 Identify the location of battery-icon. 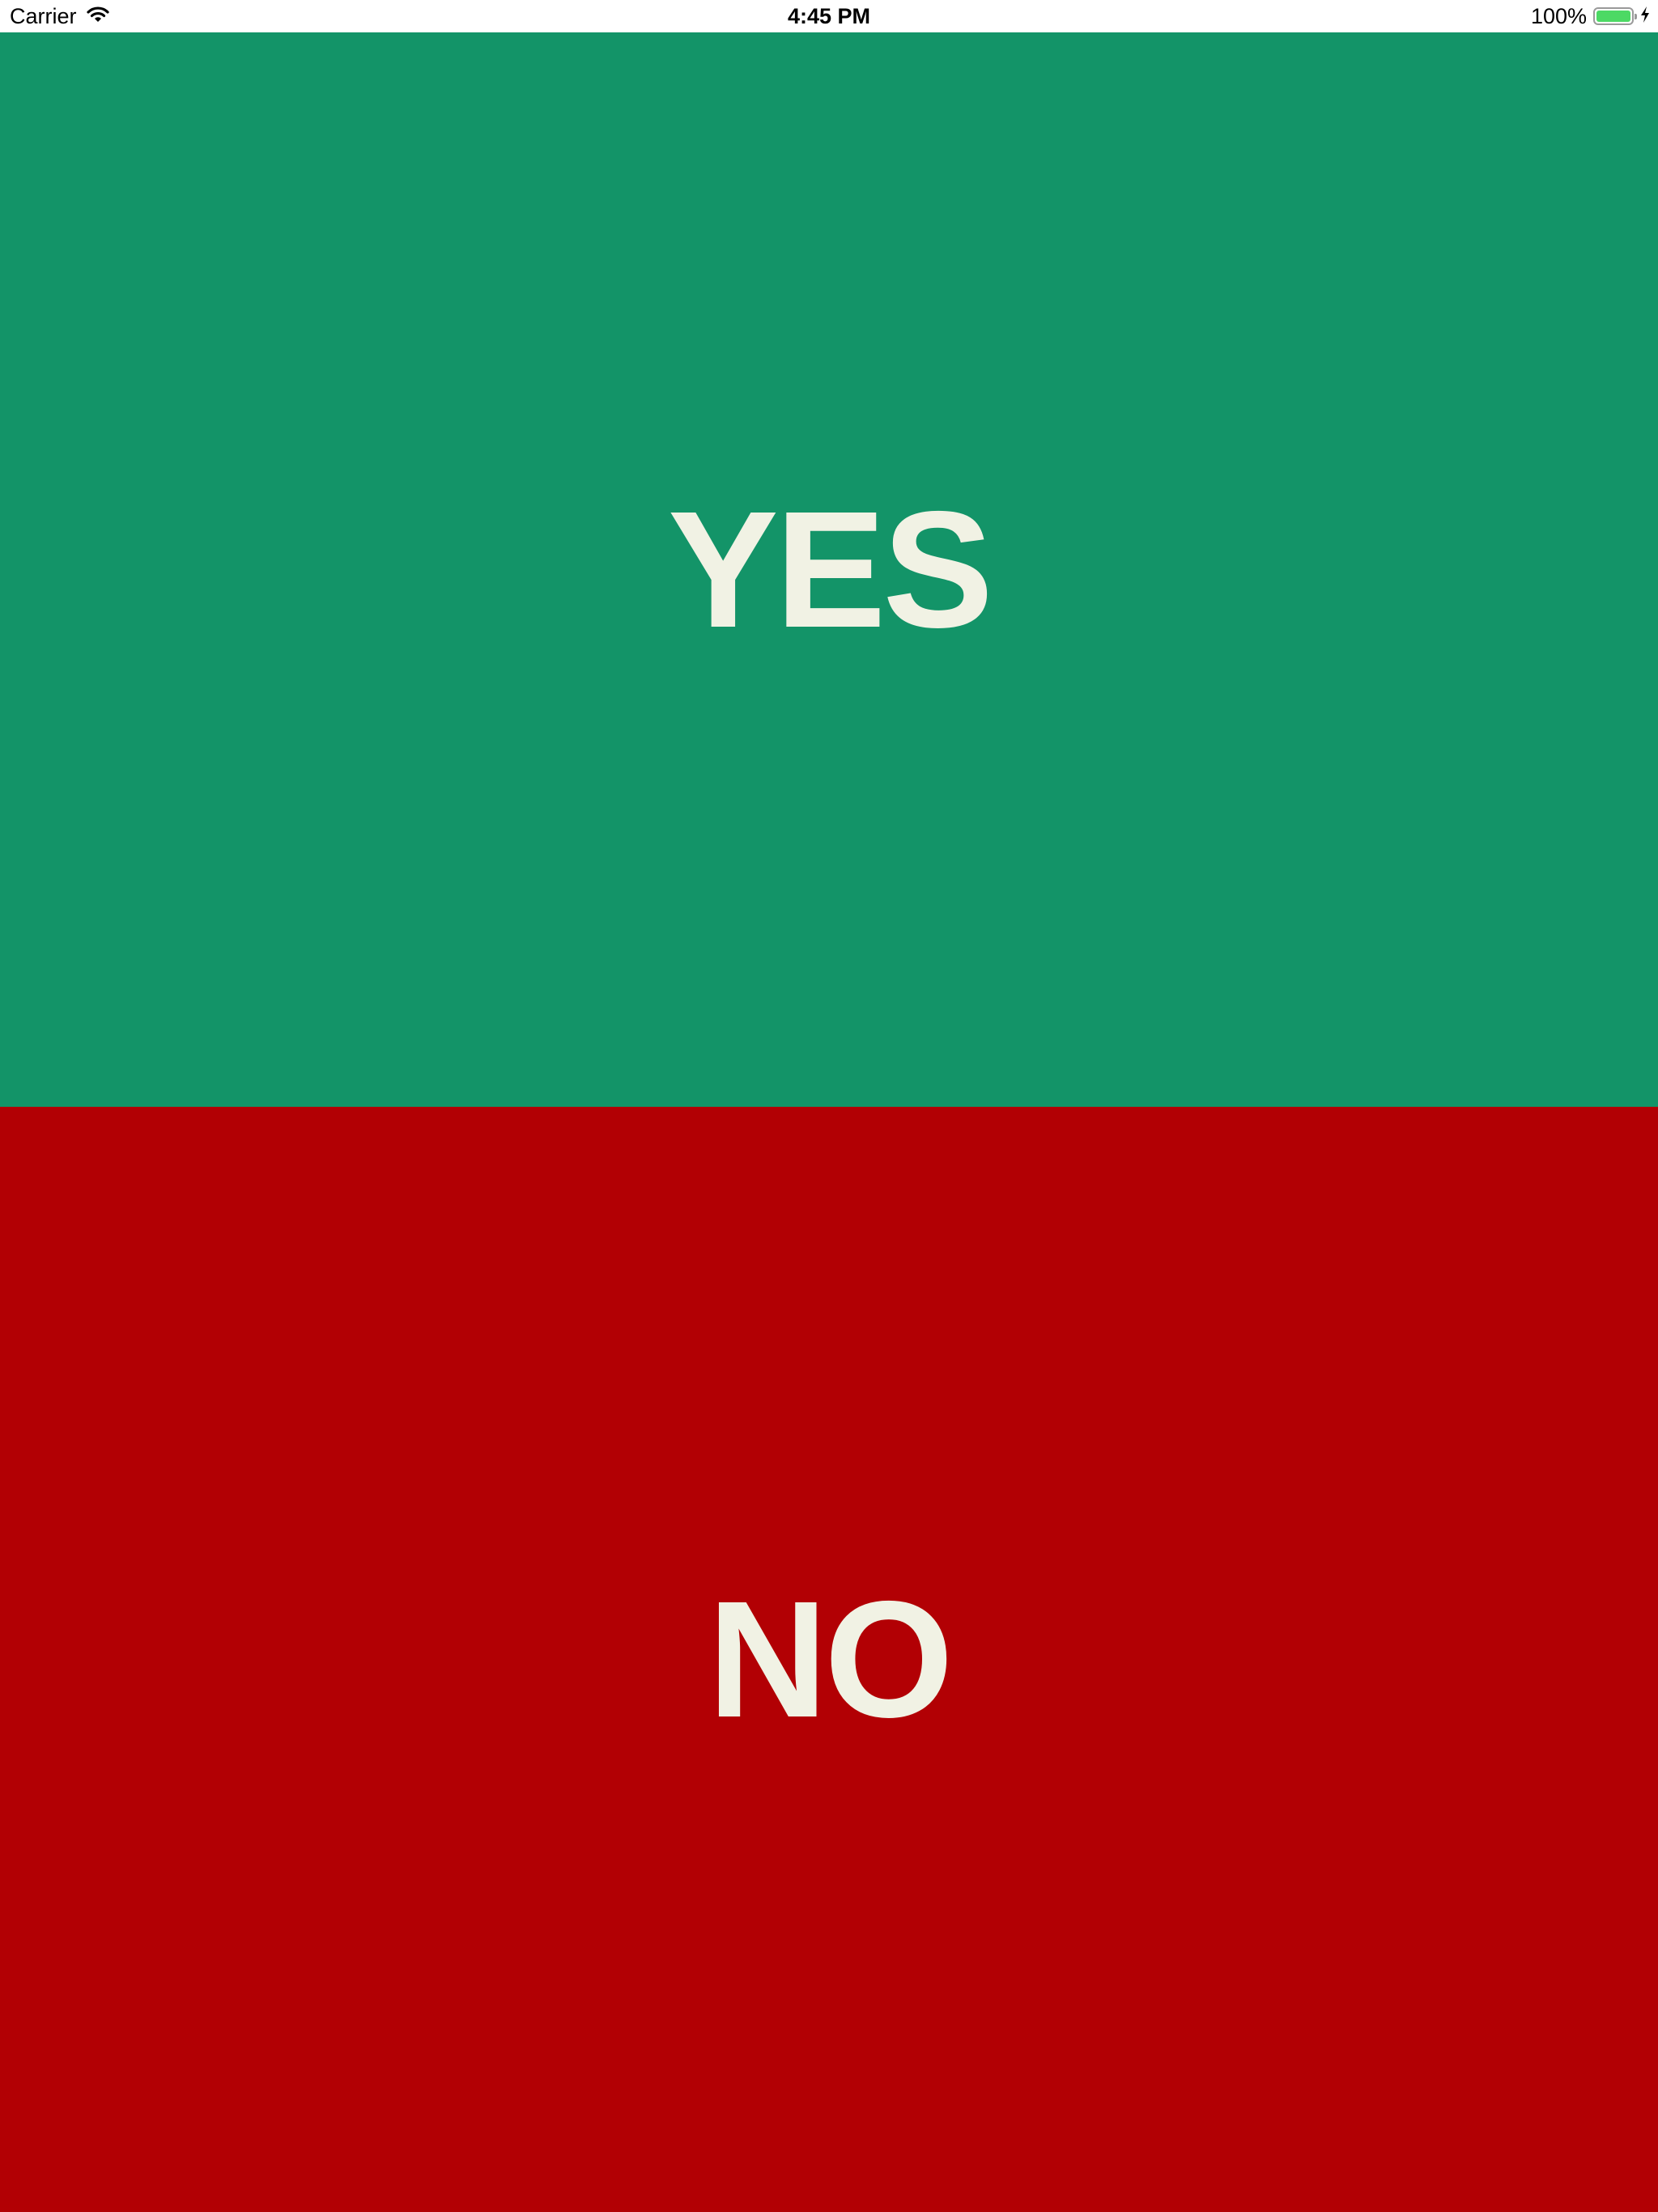
(1615, 16).